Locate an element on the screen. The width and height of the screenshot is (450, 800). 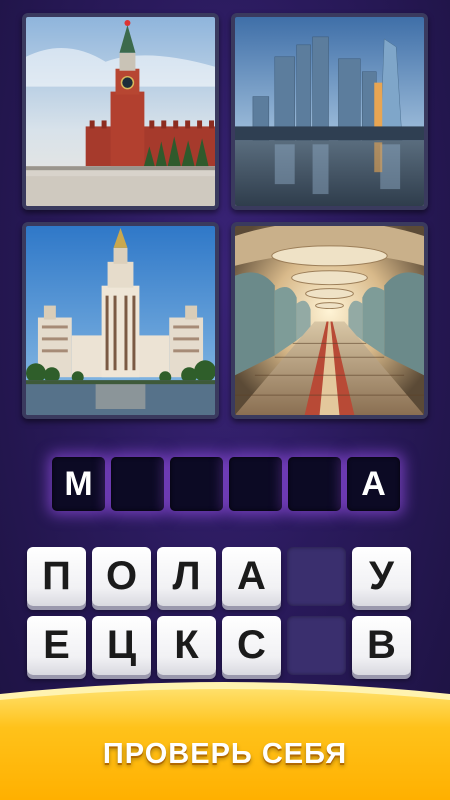
letter-row-2: Е Ц К С В is located at coordinates (227, 645).